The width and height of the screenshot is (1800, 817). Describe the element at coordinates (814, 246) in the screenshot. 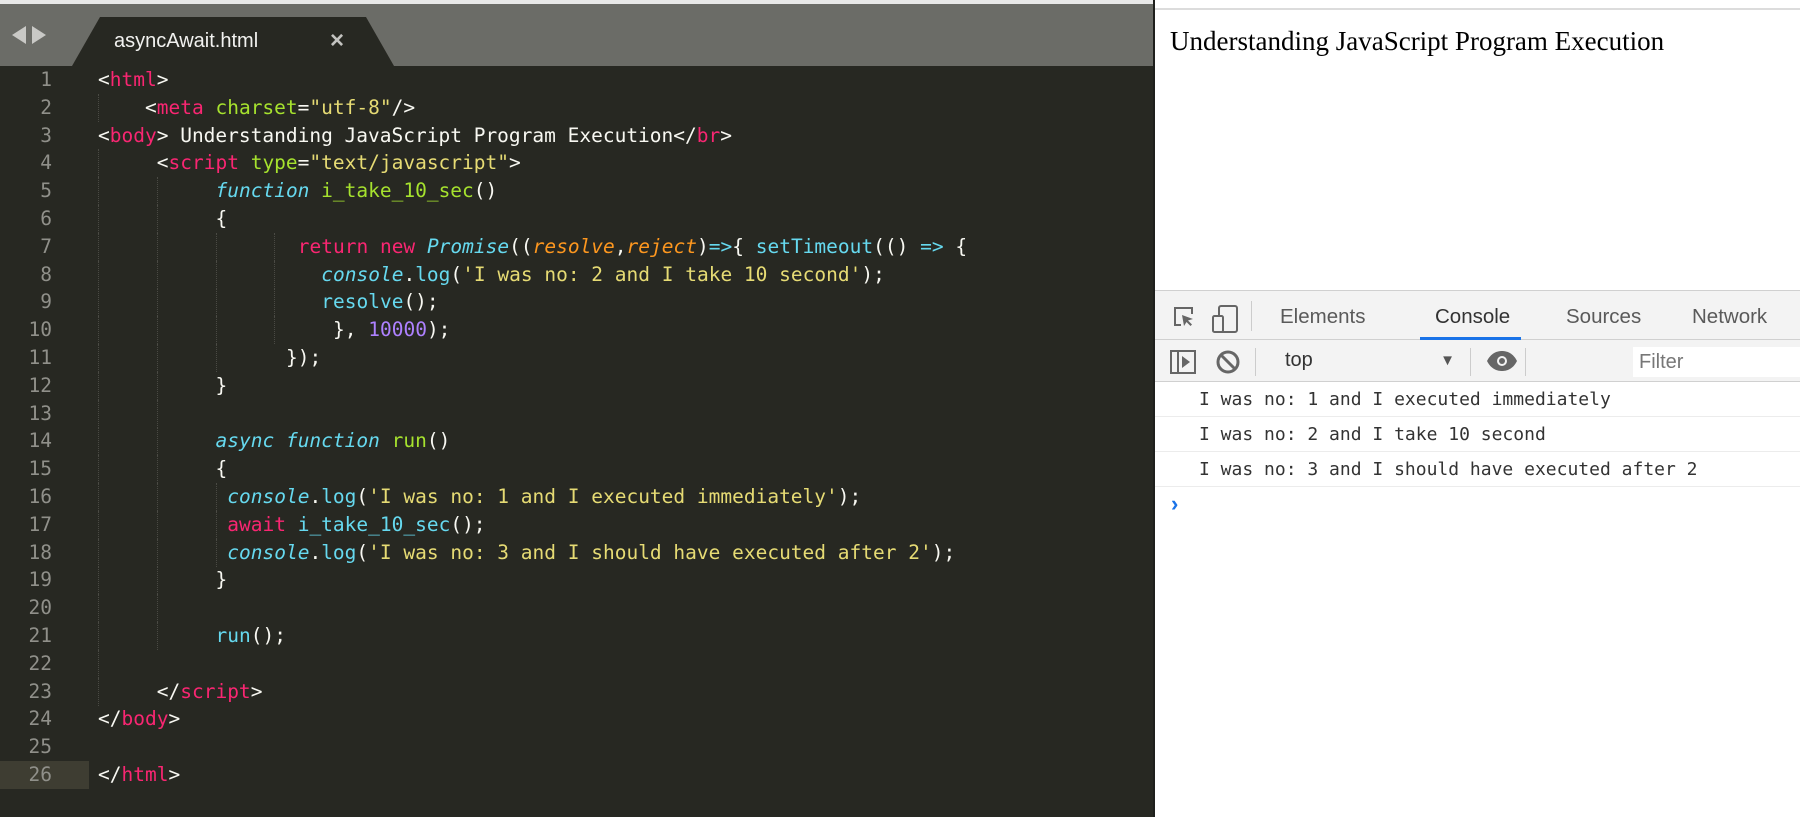

I see `token-call: setTimeout` at that location.